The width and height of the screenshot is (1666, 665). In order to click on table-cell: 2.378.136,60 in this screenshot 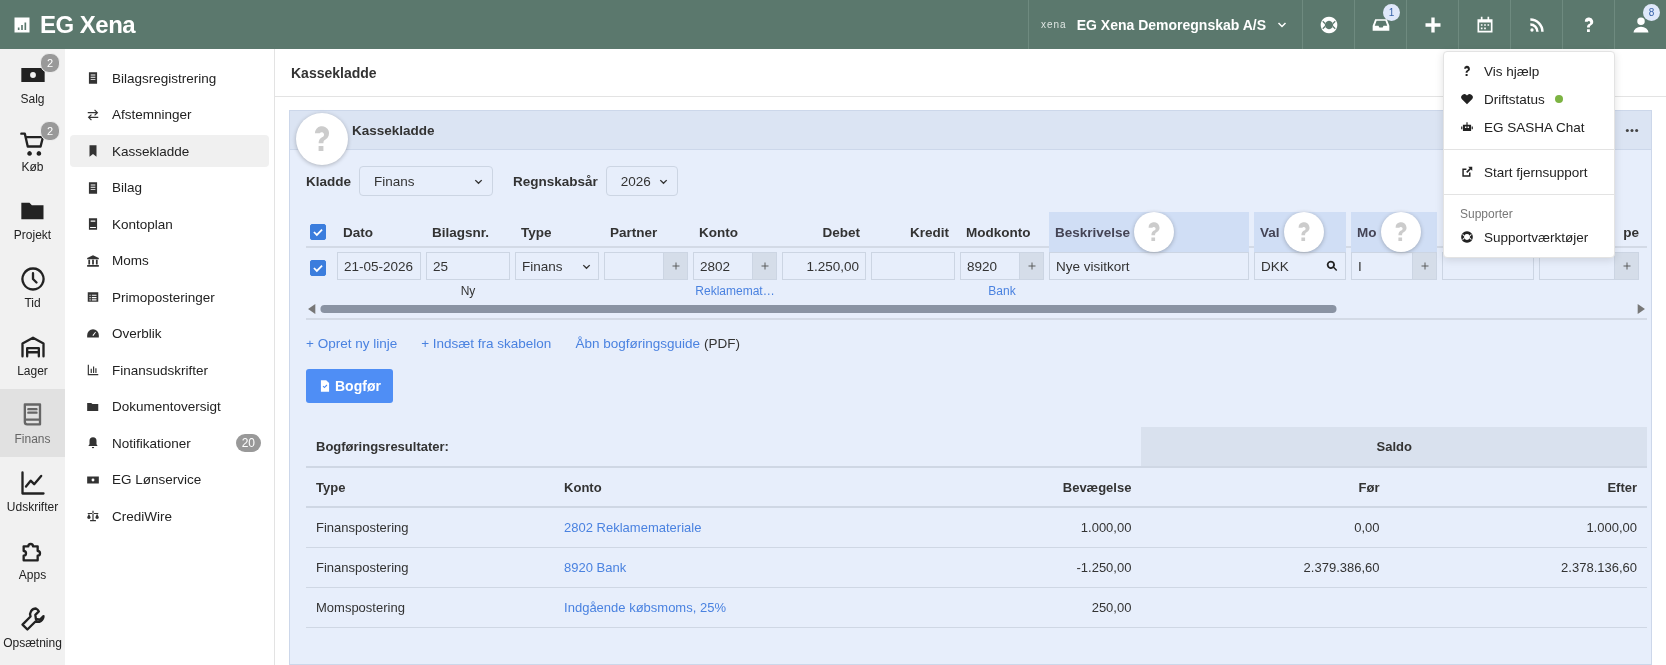, I will do `click(1599, 567)`.